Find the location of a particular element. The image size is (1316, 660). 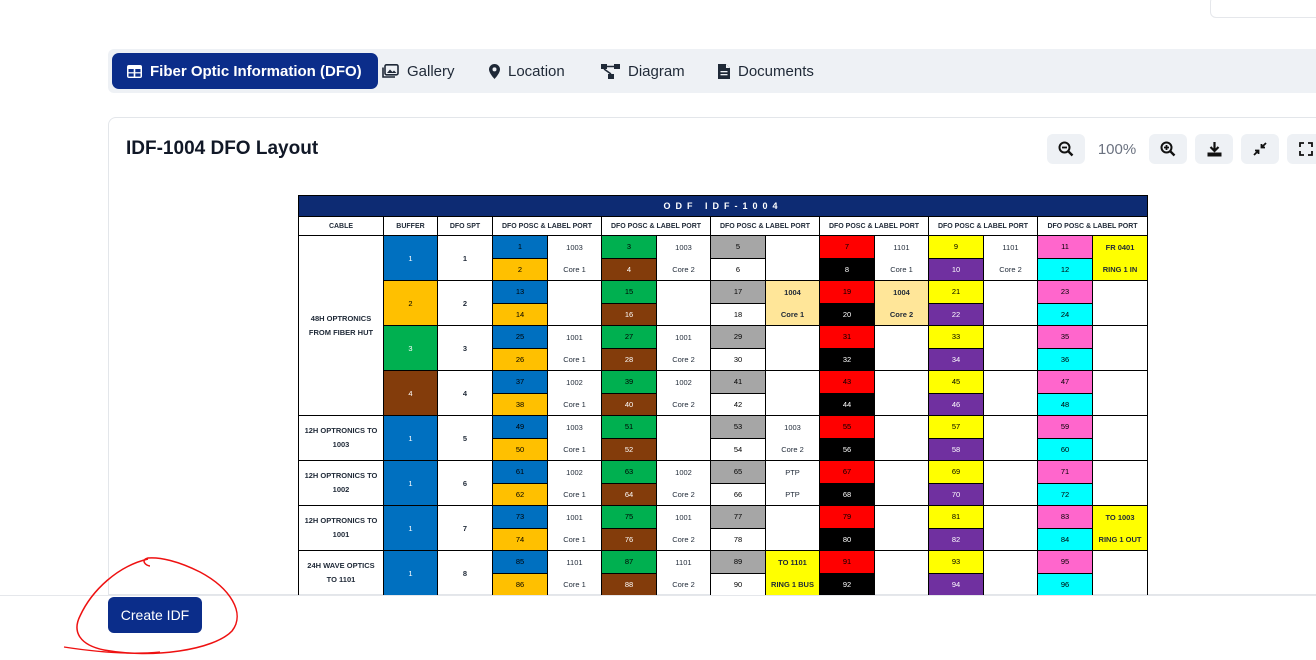

port-cell: 4 is located at coordinates (629, 269).